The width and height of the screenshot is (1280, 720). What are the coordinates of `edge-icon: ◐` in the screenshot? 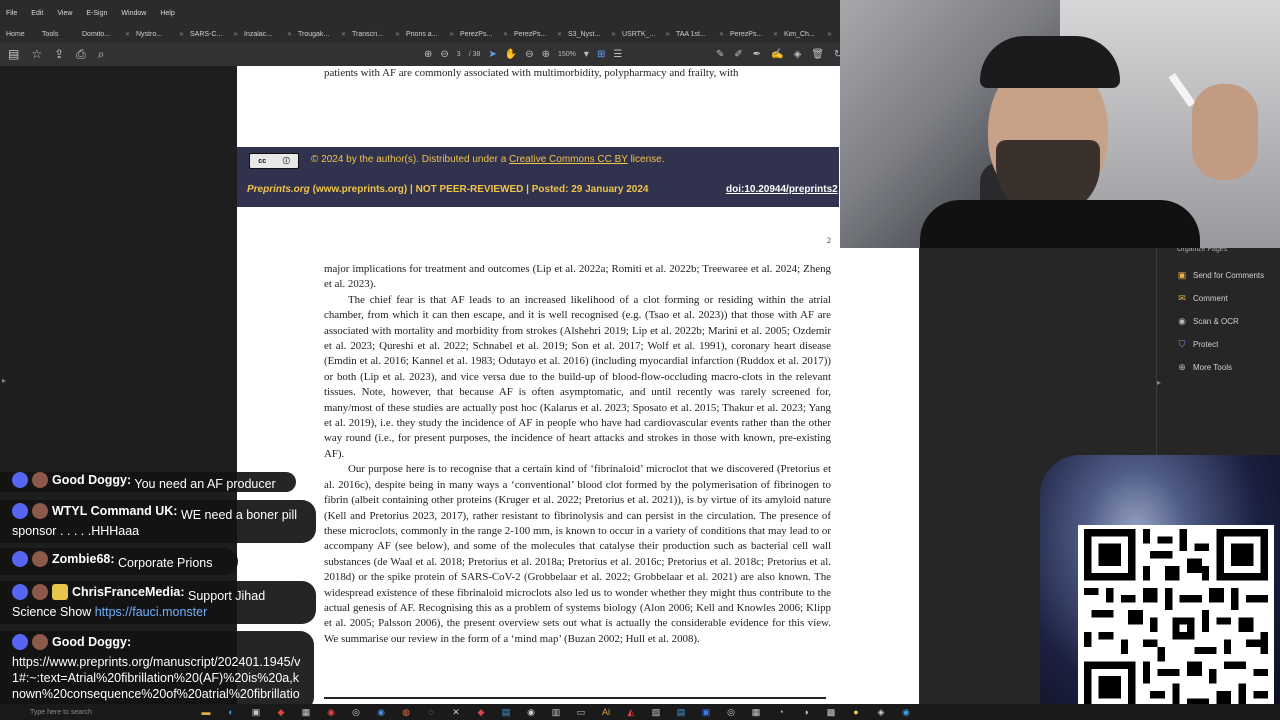 It's located at (231, 712).